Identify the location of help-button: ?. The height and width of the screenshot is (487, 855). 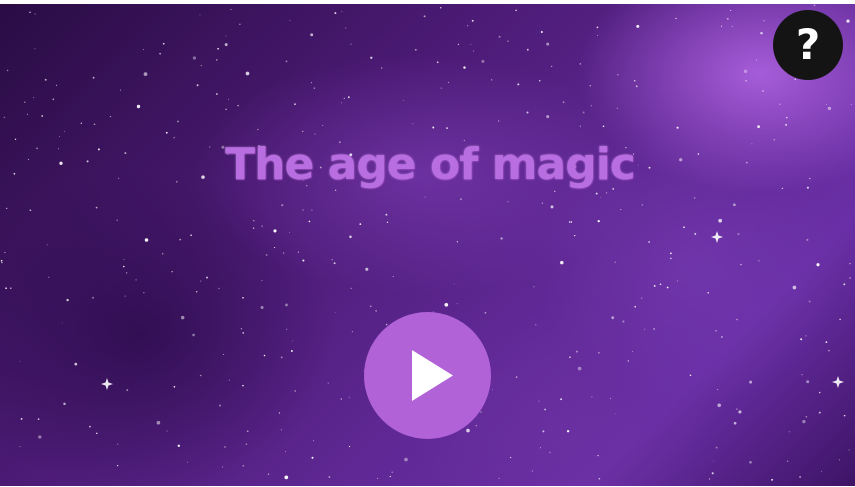
(808, 45).